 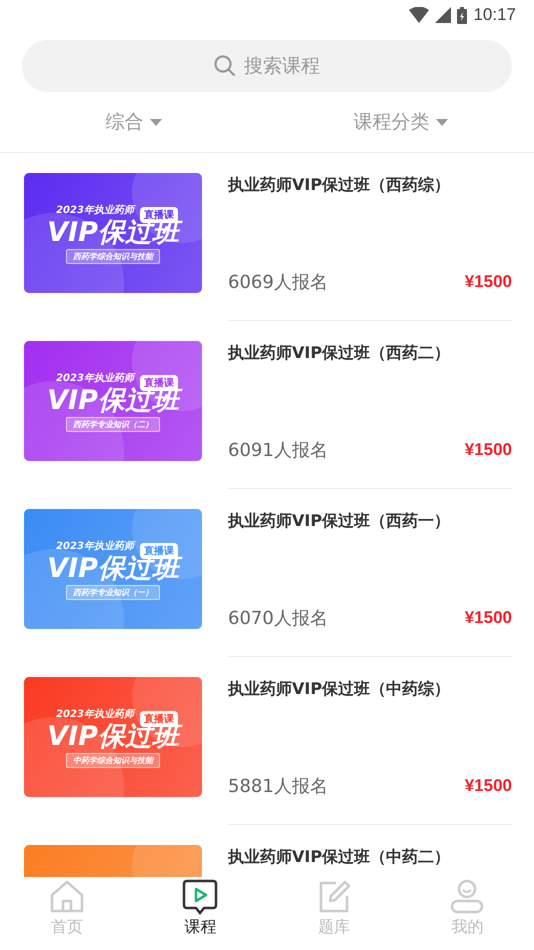 What do you see at coordinates (200, 897) in the screenshot?
I see `play-icon` at bounding box center [200, 897].